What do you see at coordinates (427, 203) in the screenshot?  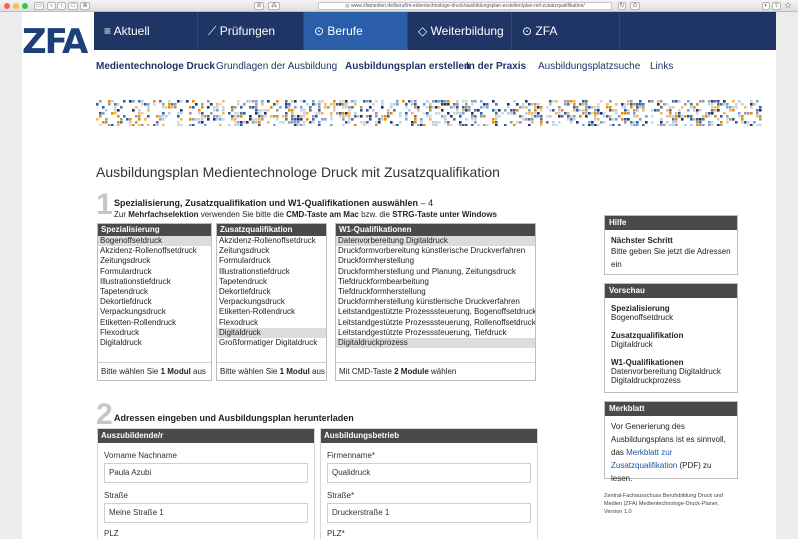 I see `step-1-count: – 4` at bounding box center [427, 203].